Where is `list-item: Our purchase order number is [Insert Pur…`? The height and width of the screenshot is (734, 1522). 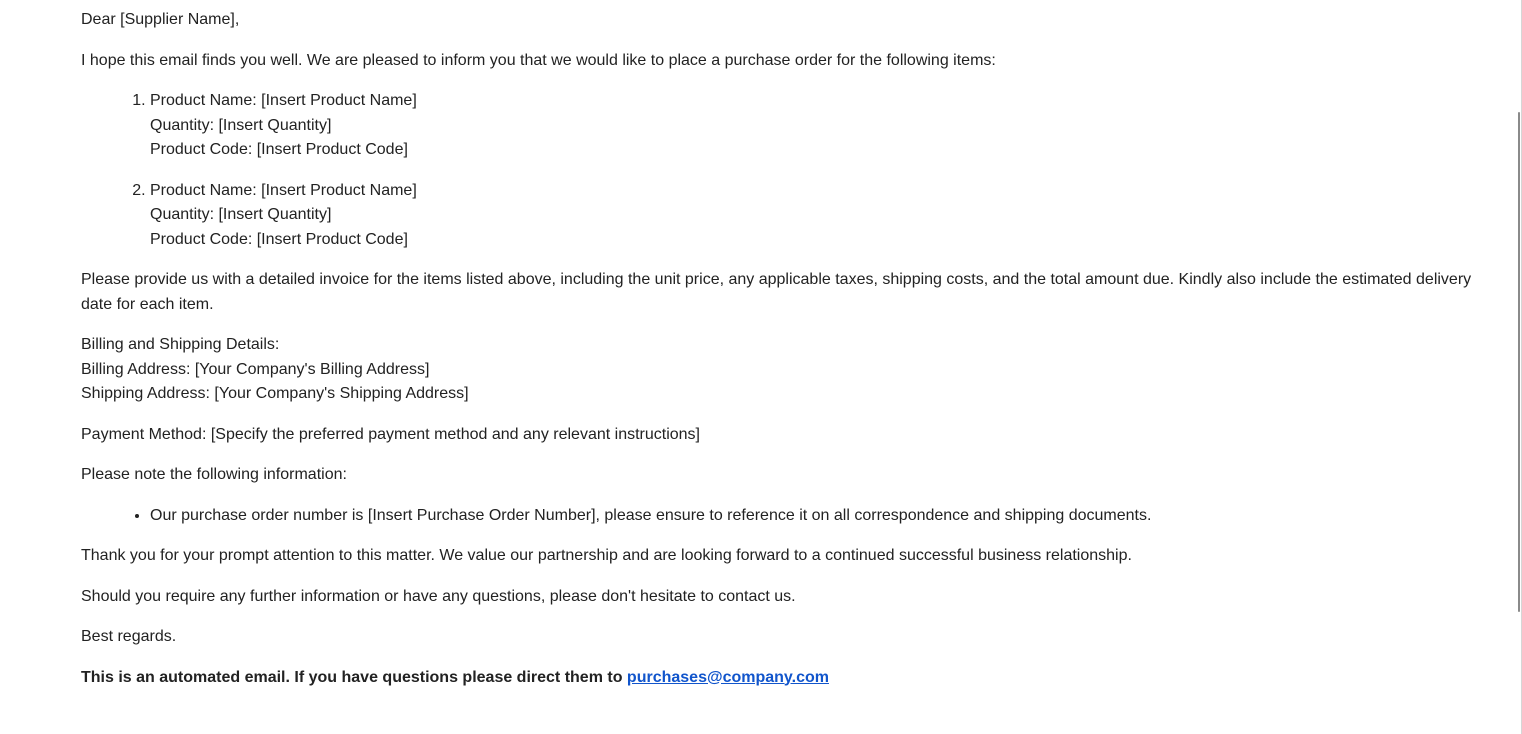
list-item: Our purchase order number is [Insert Pur… is located at coordinates (825, 516).